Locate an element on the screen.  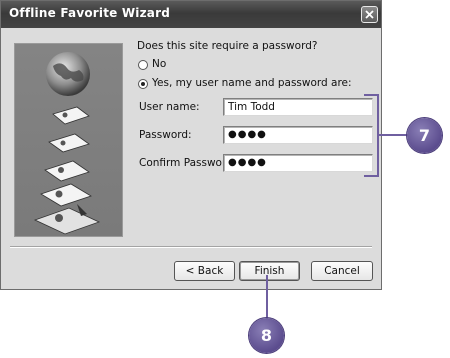
button-separator is located at coordinates (191, 247).